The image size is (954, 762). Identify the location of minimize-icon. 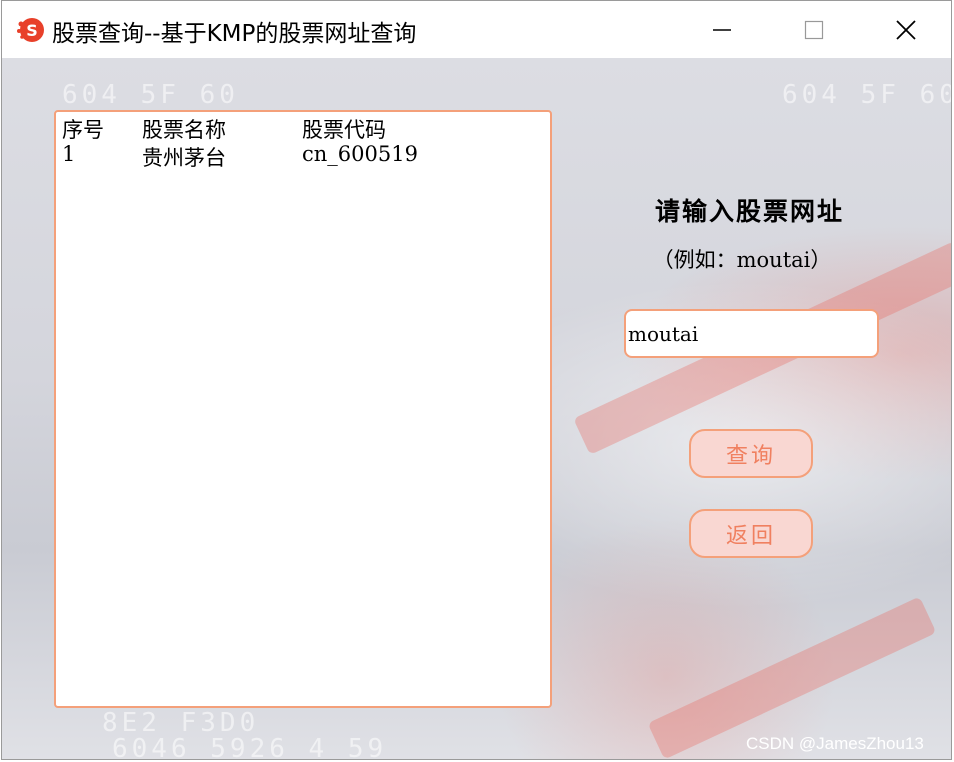
(722, 29).